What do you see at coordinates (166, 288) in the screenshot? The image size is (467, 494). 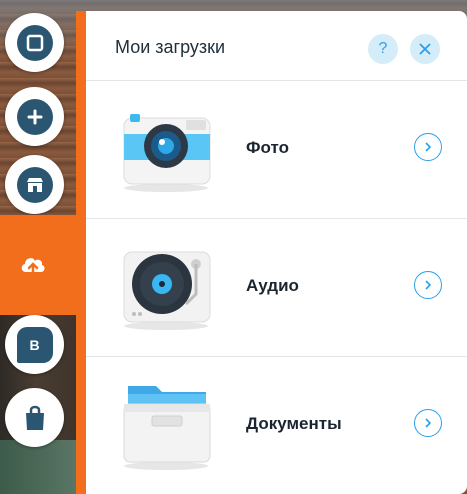 I see `turntable-icon` at bounding box center [166, 288].